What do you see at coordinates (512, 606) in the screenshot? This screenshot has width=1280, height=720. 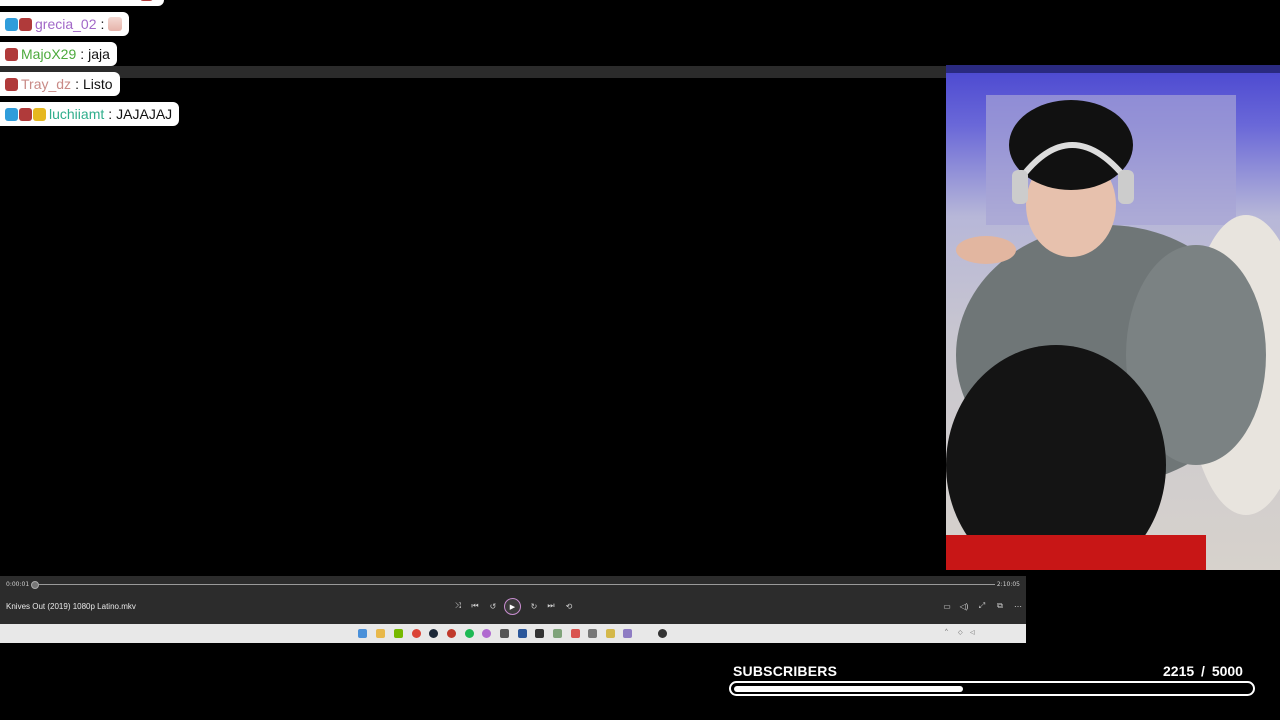 I see `play-icon: ▶` at bounding box center [512, 606].